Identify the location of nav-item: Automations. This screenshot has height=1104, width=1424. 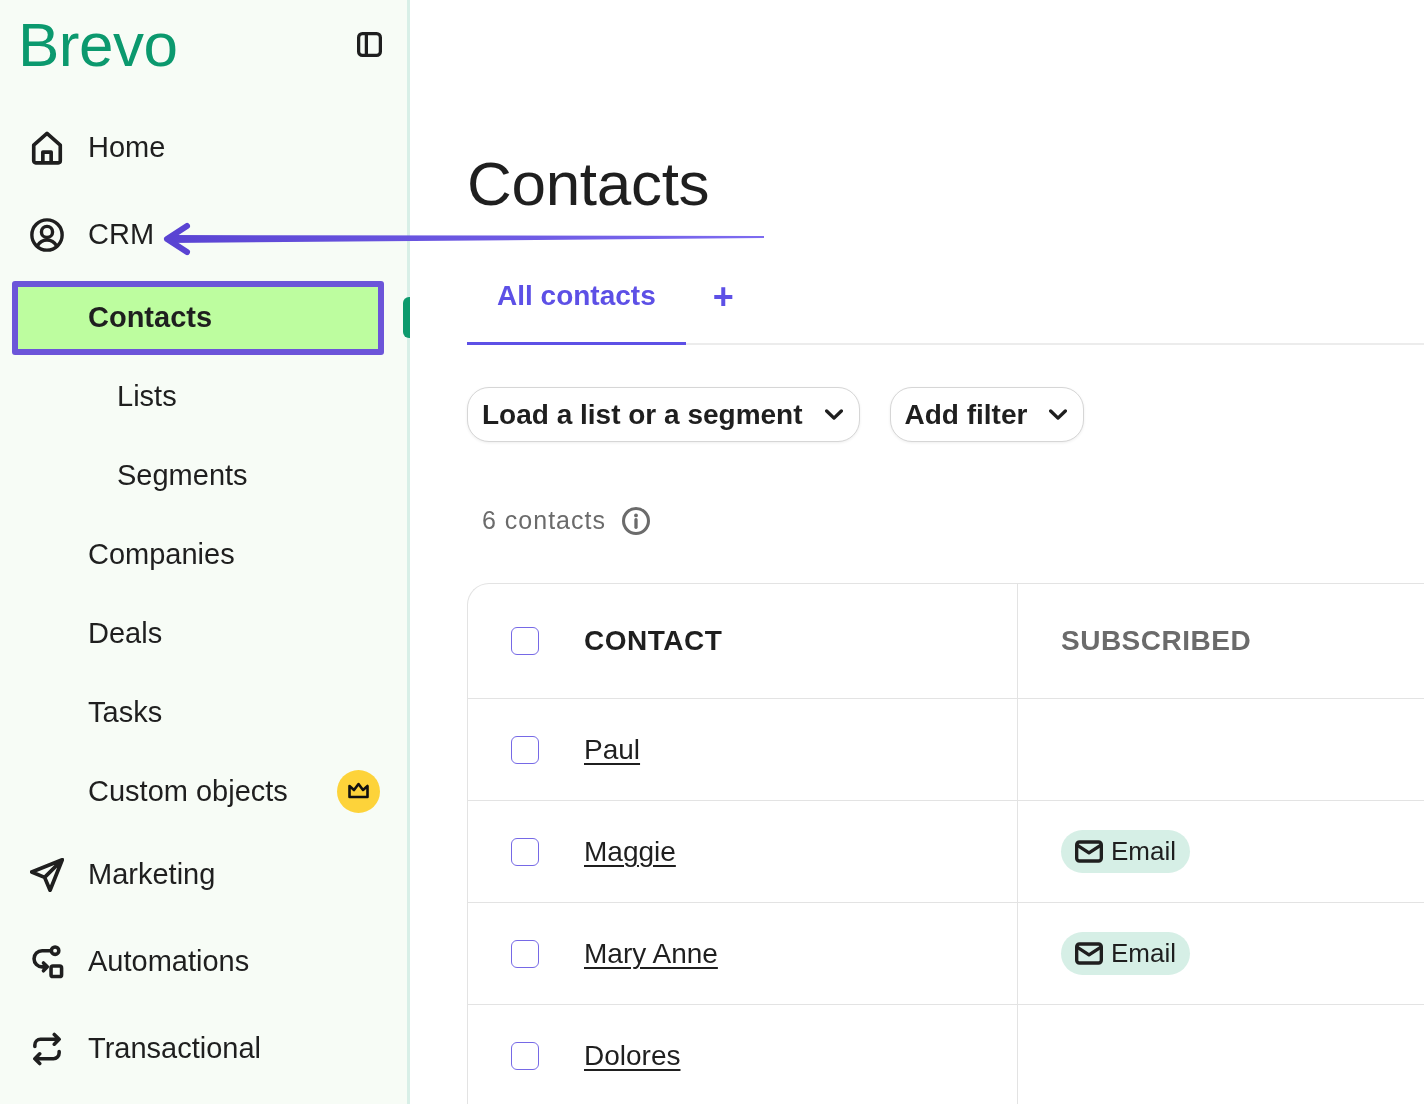
(198, 961).